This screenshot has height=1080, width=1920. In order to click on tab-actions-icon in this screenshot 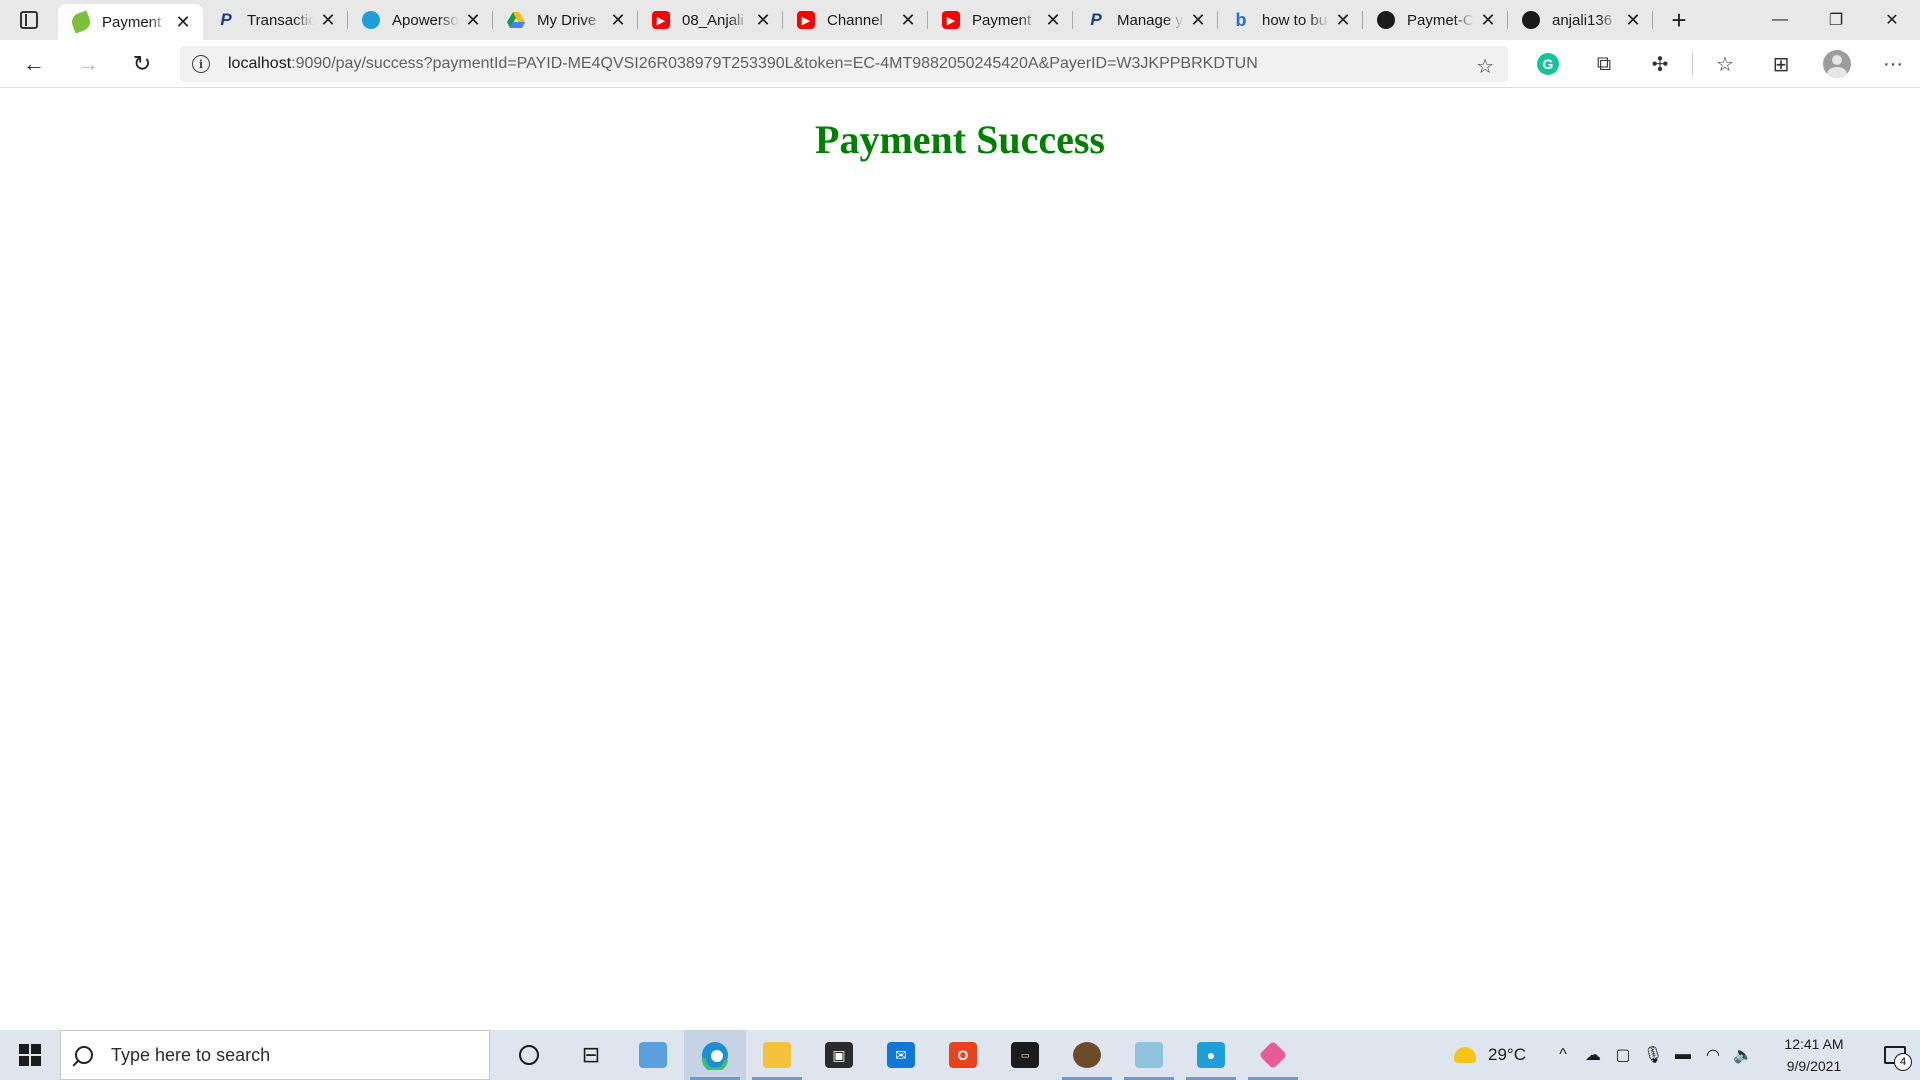, I will do `click(29, 20)`.